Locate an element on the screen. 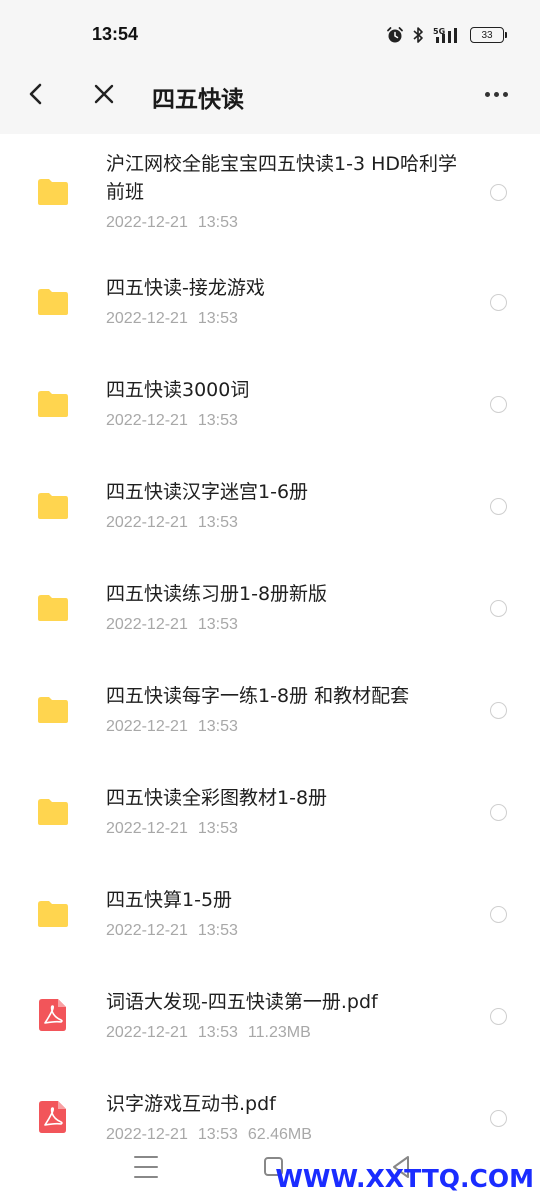 This screenshot has height=1200, width=540. menu-icon is located at coordinates (146, 1157).